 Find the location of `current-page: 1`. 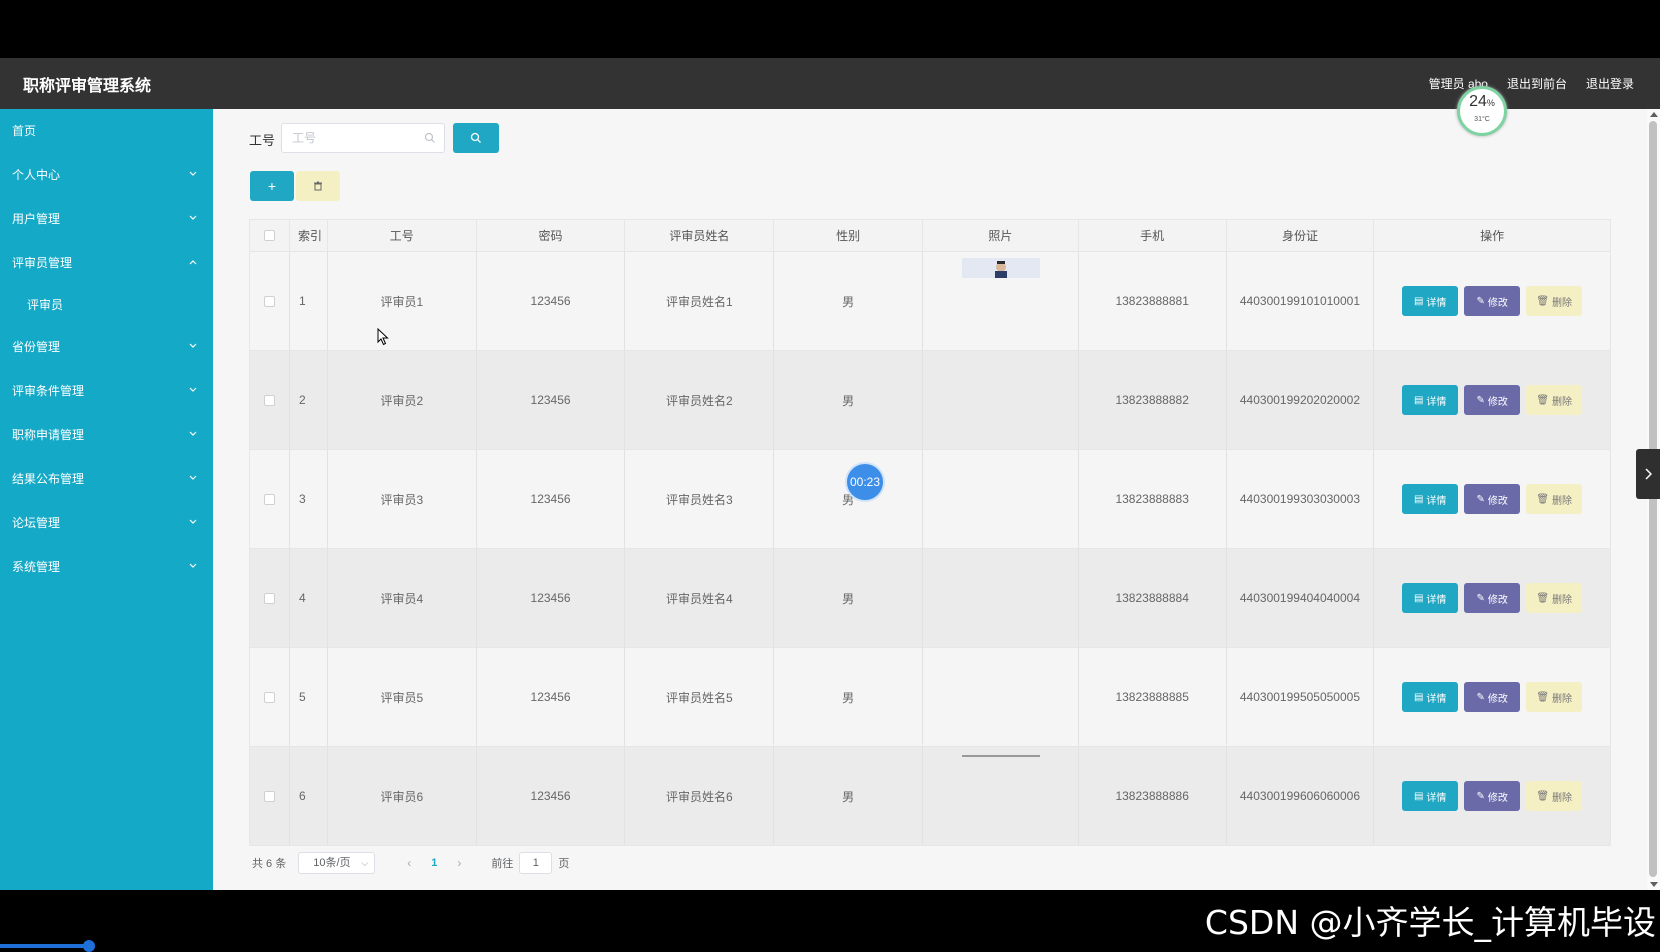

current-page: 1 is located at coordinates (434, 863).